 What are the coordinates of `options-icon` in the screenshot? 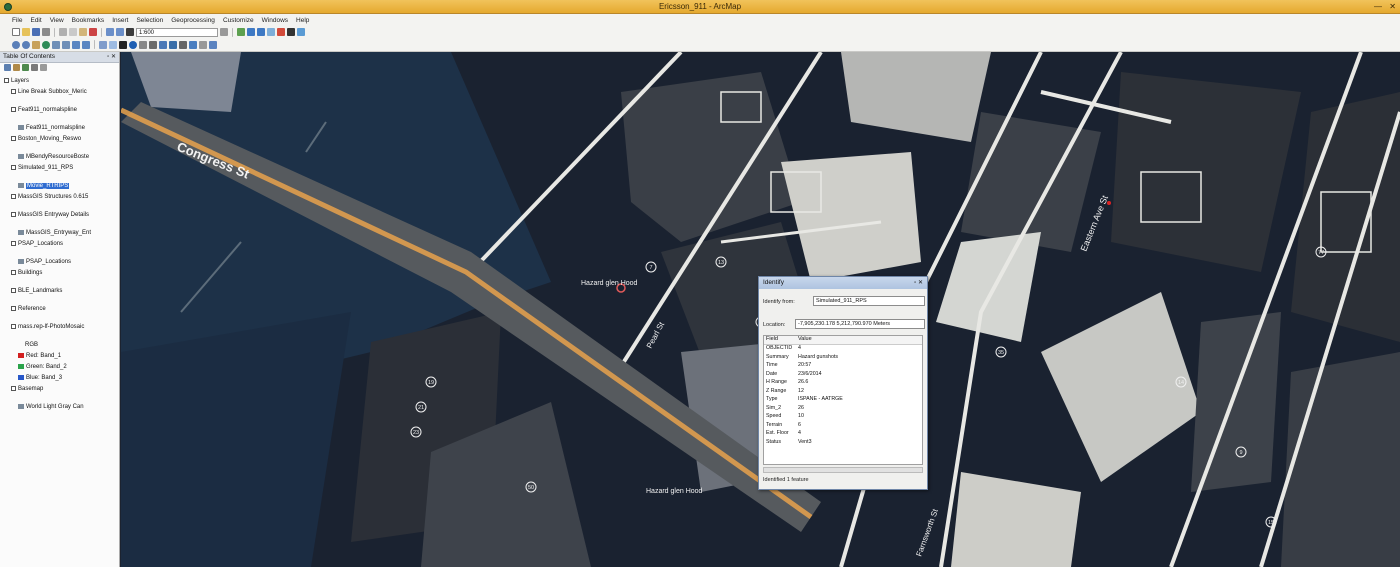 It's located at (43, 67).